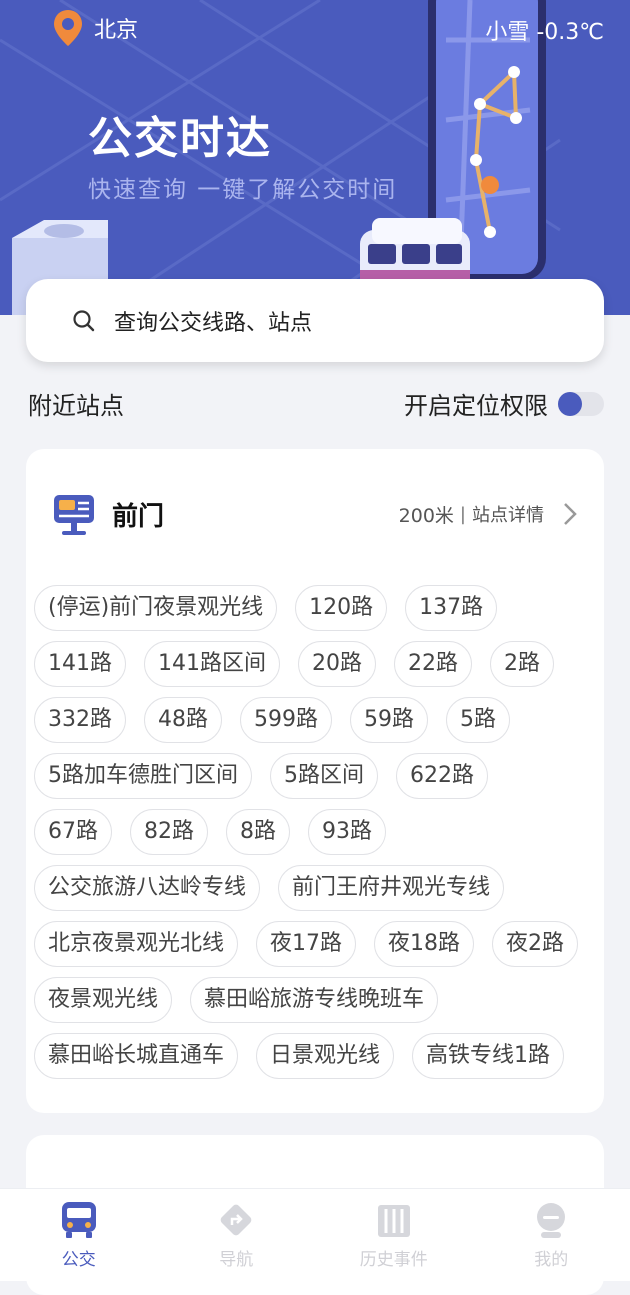 The width and height of the screenshot is (630, 1295). What do you see at coordinates (389, 720) in the screenshot?
I see `route-chip: 59路` at bounding box center [389, 720].